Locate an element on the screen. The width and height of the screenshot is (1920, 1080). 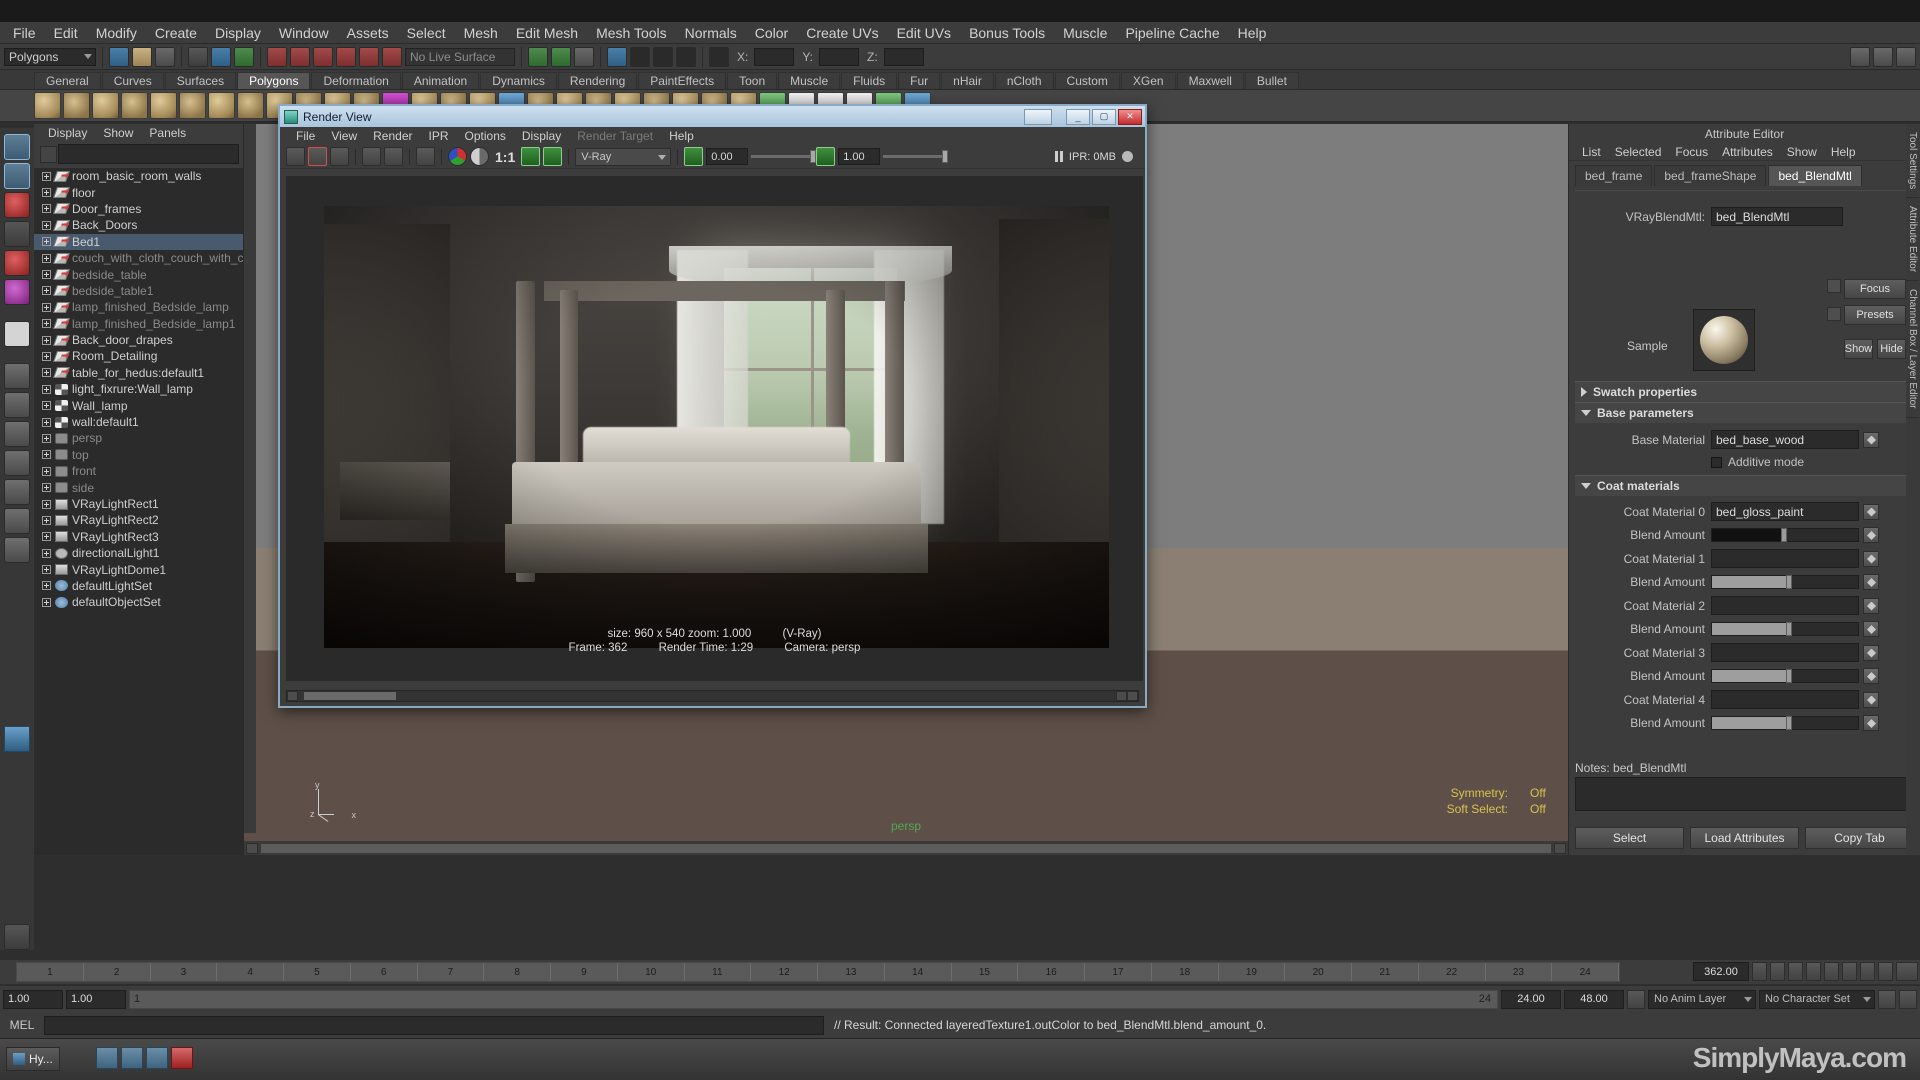
anim-layer-combo: No Anim Layer is located at coordinates (1702, 999).